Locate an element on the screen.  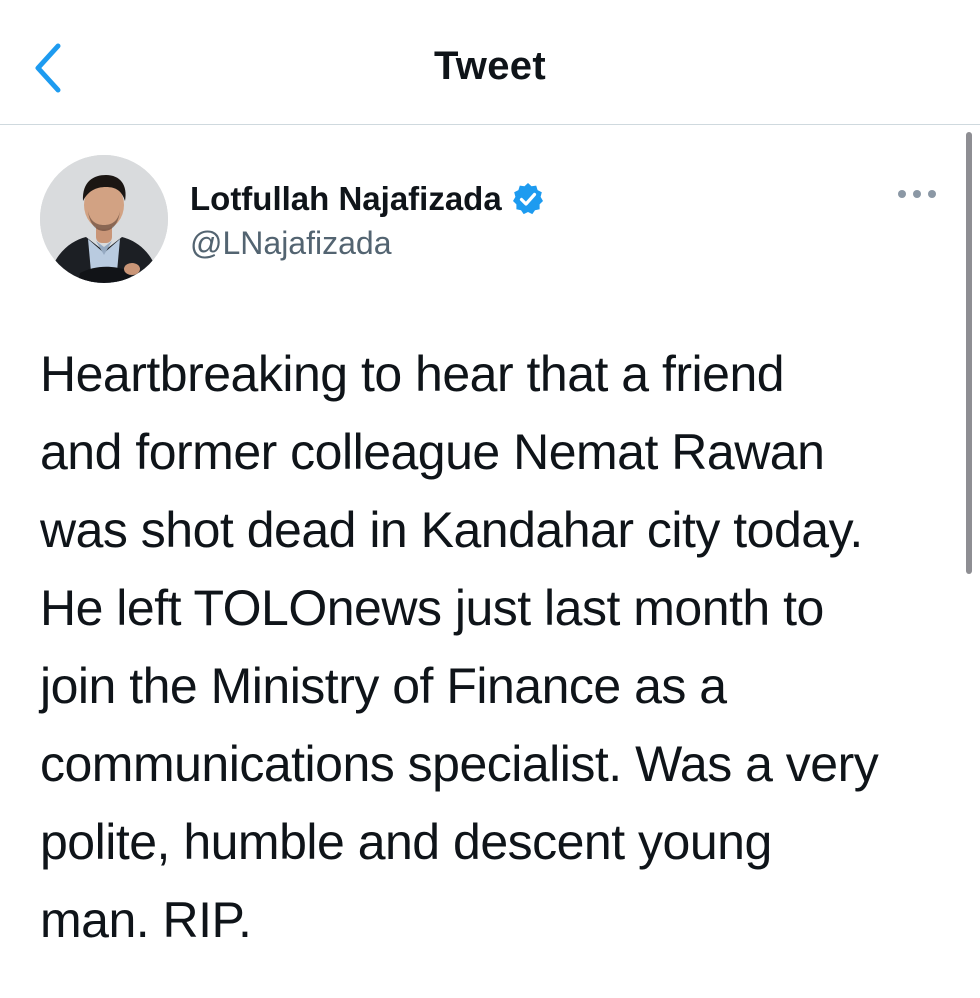
author-handle: @LNajafizada is located at coordinates (290, 243).